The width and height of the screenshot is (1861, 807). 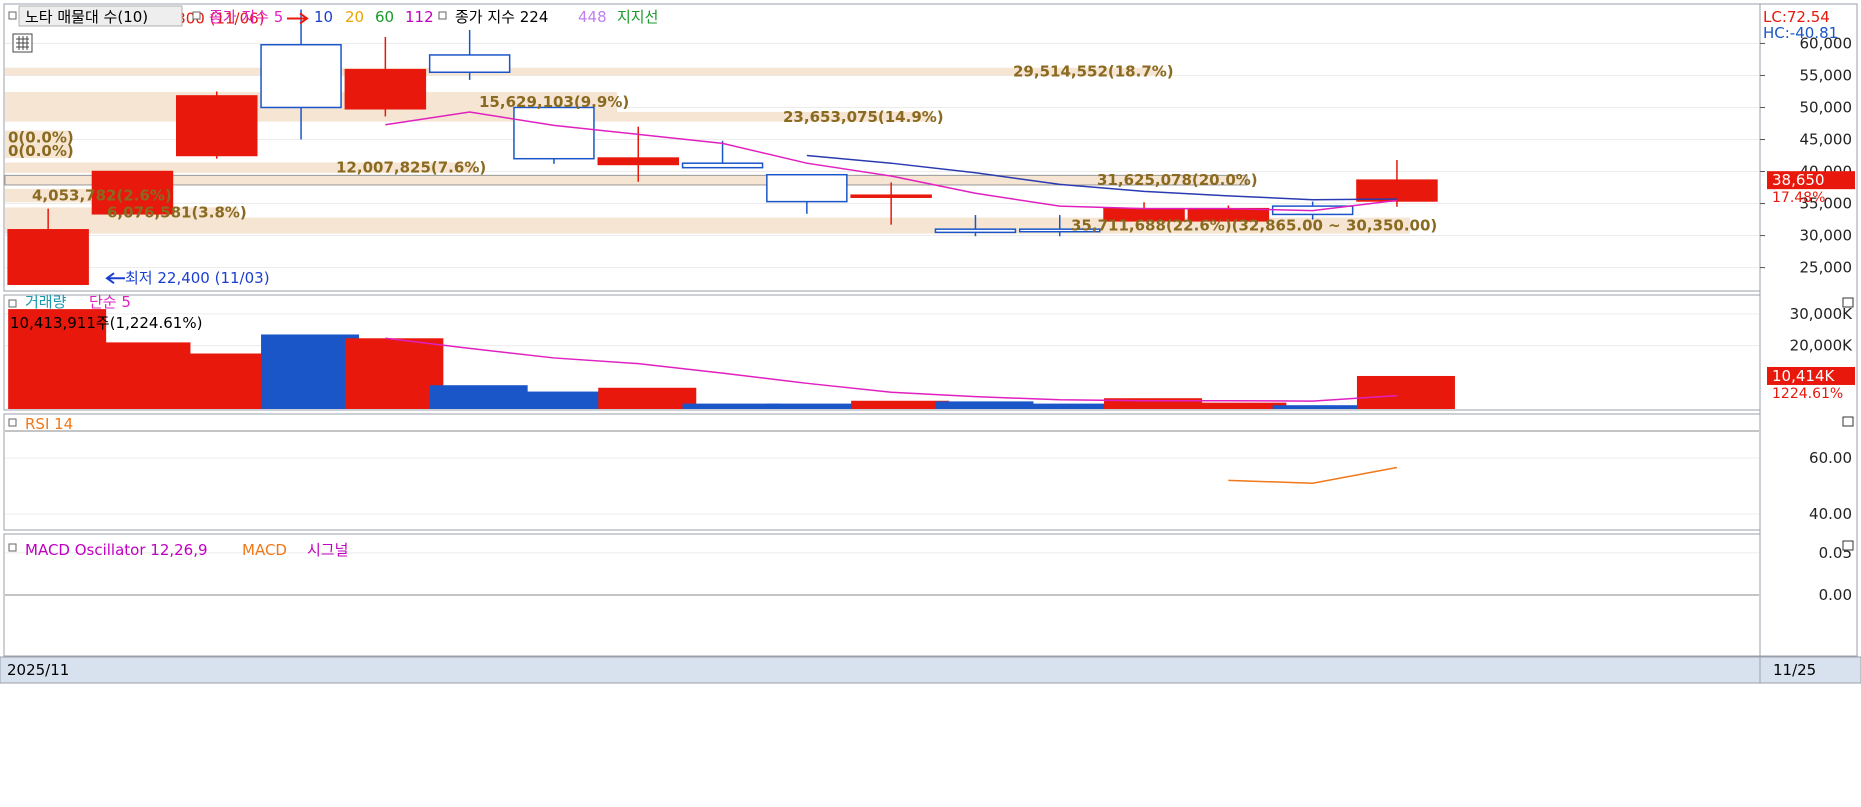 I want to click on footer-start-date: 2025/11, so click(x=38, y=670).